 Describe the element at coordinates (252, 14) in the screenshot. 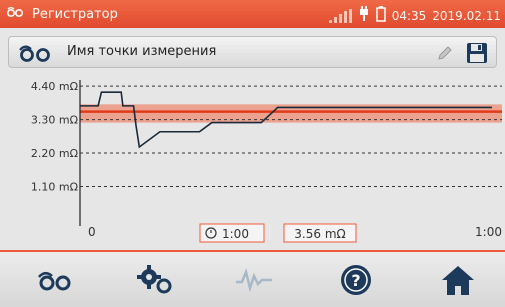

I see `status-bar: Регистратор 04:35 2019.02.11` at that location.